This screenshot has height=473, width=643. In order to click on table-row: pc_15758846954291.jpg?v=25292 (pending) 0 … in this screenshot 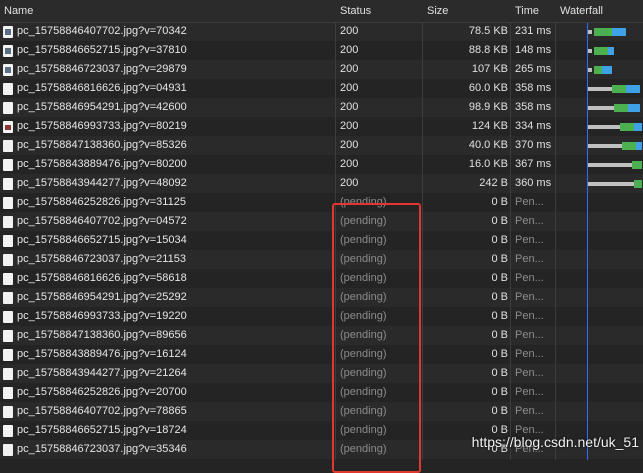, I will do `click(321, 297)`.